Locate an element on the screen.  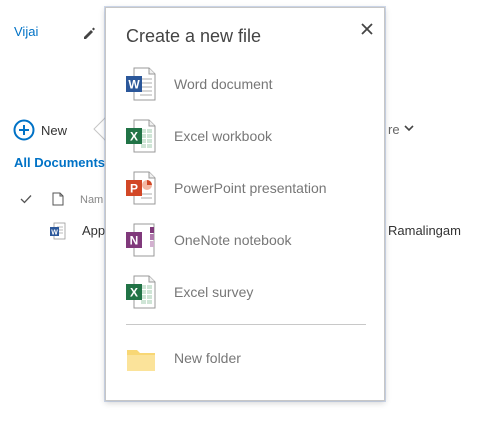
menu-item-powerpoint-presentation: P PowerPoint presentation is located at coordinates (246, 188).